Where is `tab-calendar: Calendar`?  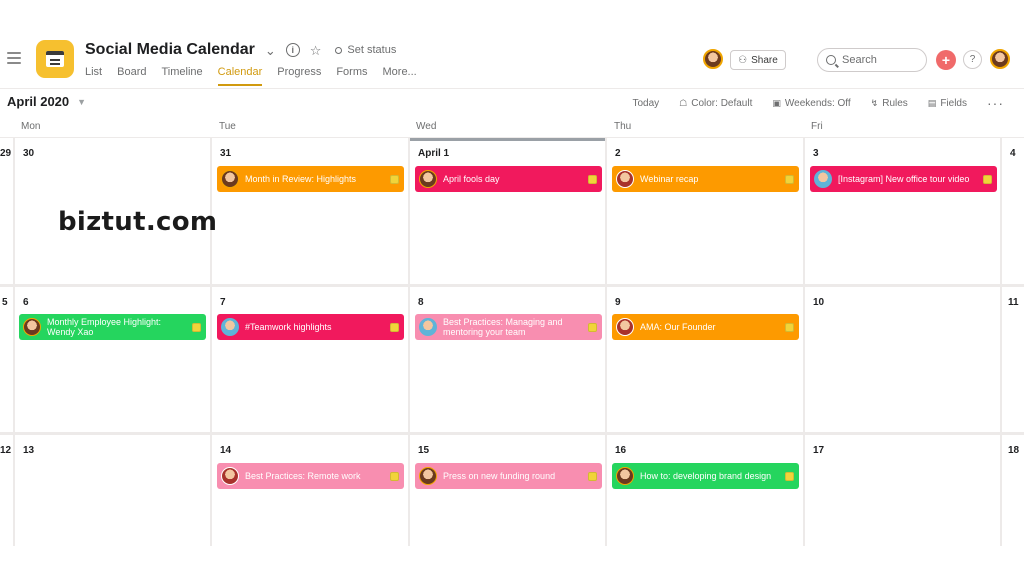 tab-calendar: Calendar is located at coordinates (239, 76).